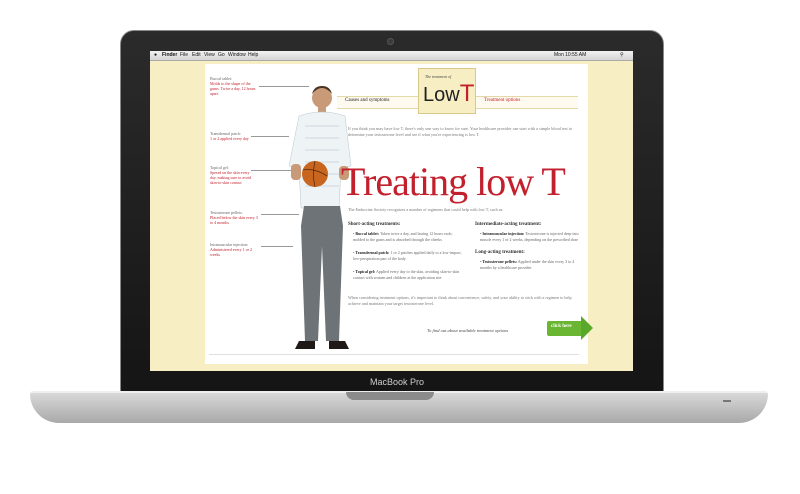 The width and height of the screenshot is (800, 494). I want to click on page-headline: Treating low T, so click(453, 181).